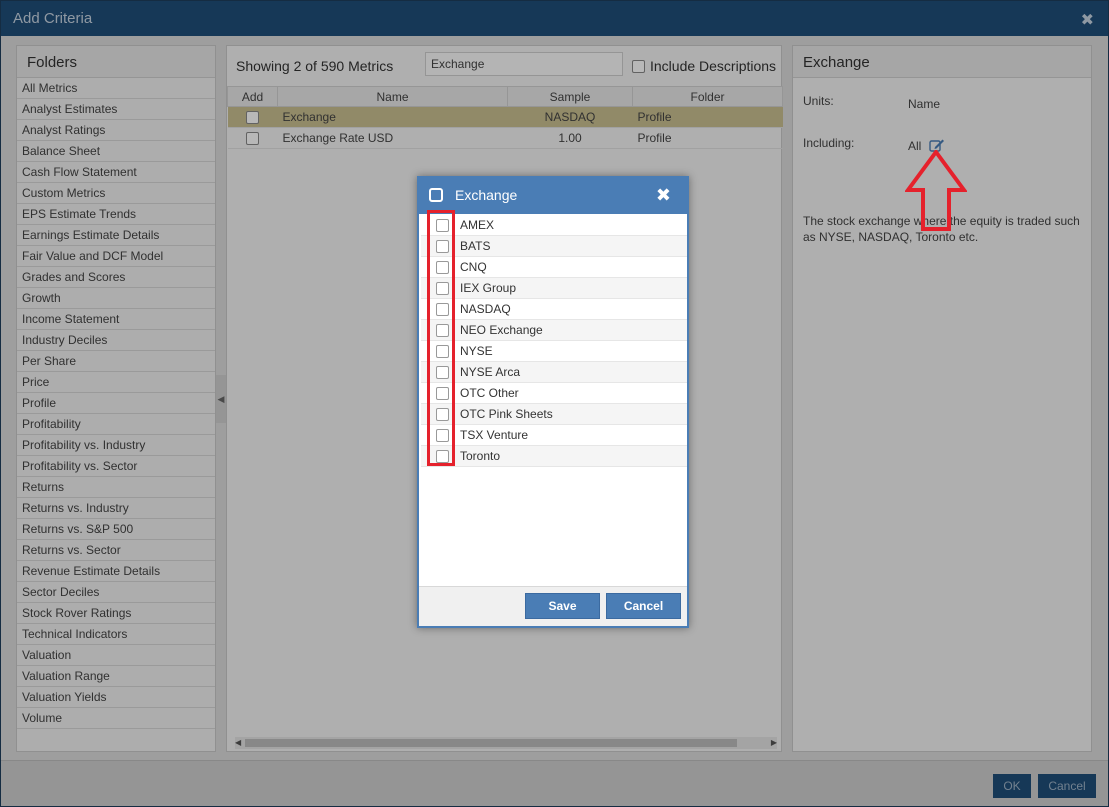  Describe the element at coordinates (506, 414) in the screenshot. I see `exchange-option-label: OTC Pink Sheets` at that location.